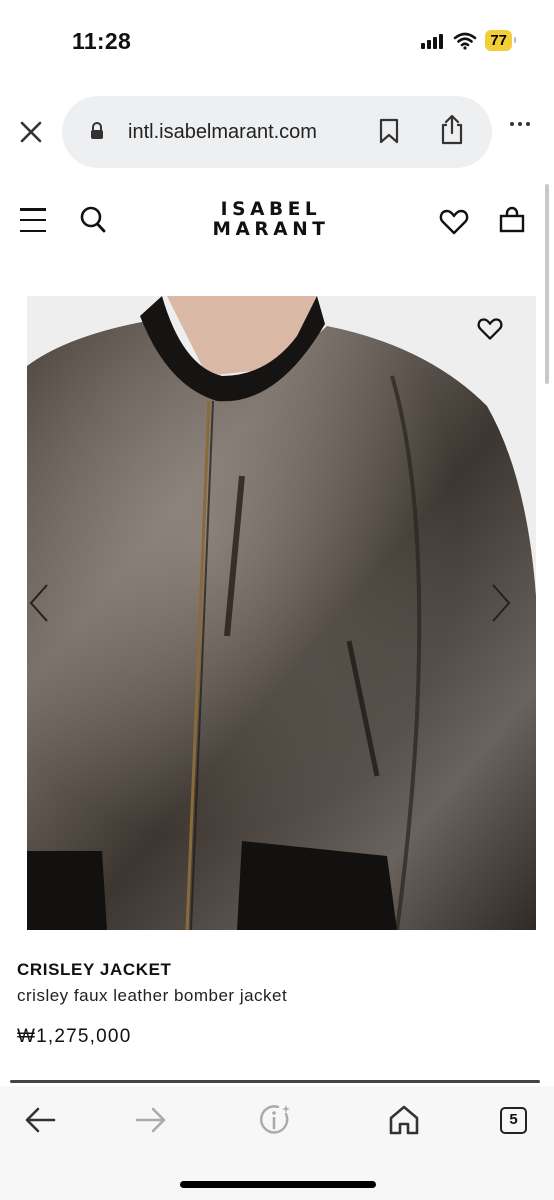  Describe the element at coordinates (512, 220) in the screenshot. I see `bag-icon` at that location.